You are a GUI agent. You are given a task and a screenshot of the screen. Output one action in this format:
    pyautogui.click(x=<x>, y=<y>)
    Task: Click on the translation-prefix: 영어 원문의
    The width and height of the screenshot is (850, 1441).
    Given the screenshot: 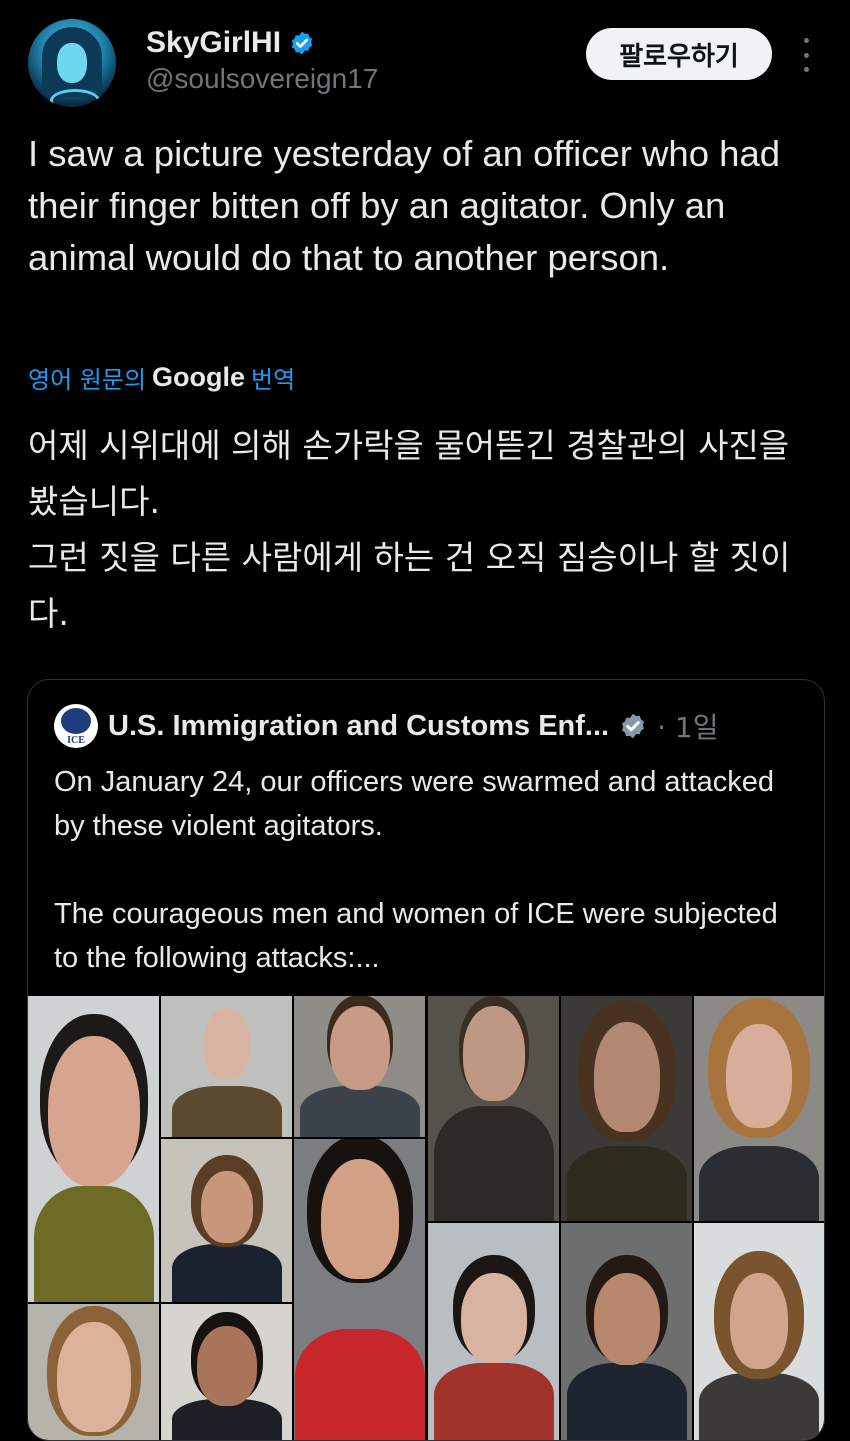 What is the action you would take?
    pyautogui.click(x=87, y=380)
    